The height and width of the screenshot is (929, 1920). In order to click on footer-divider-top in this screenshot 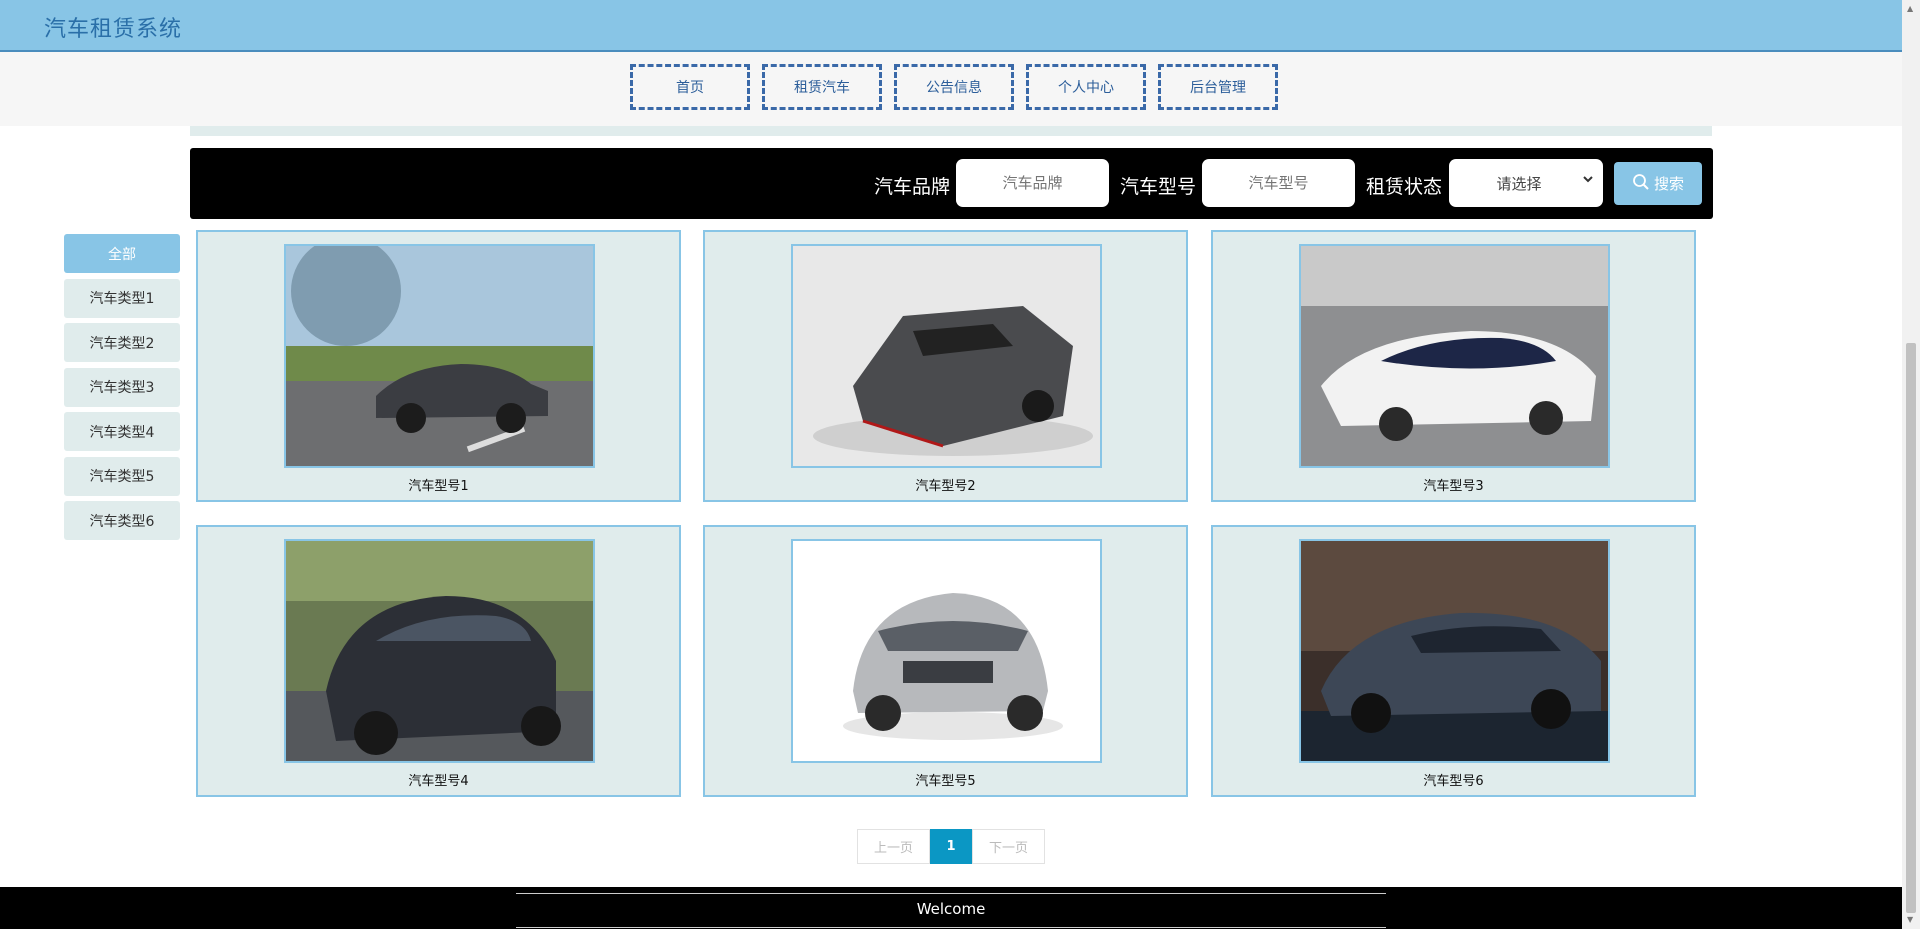, I will do `click(951, 893)`.